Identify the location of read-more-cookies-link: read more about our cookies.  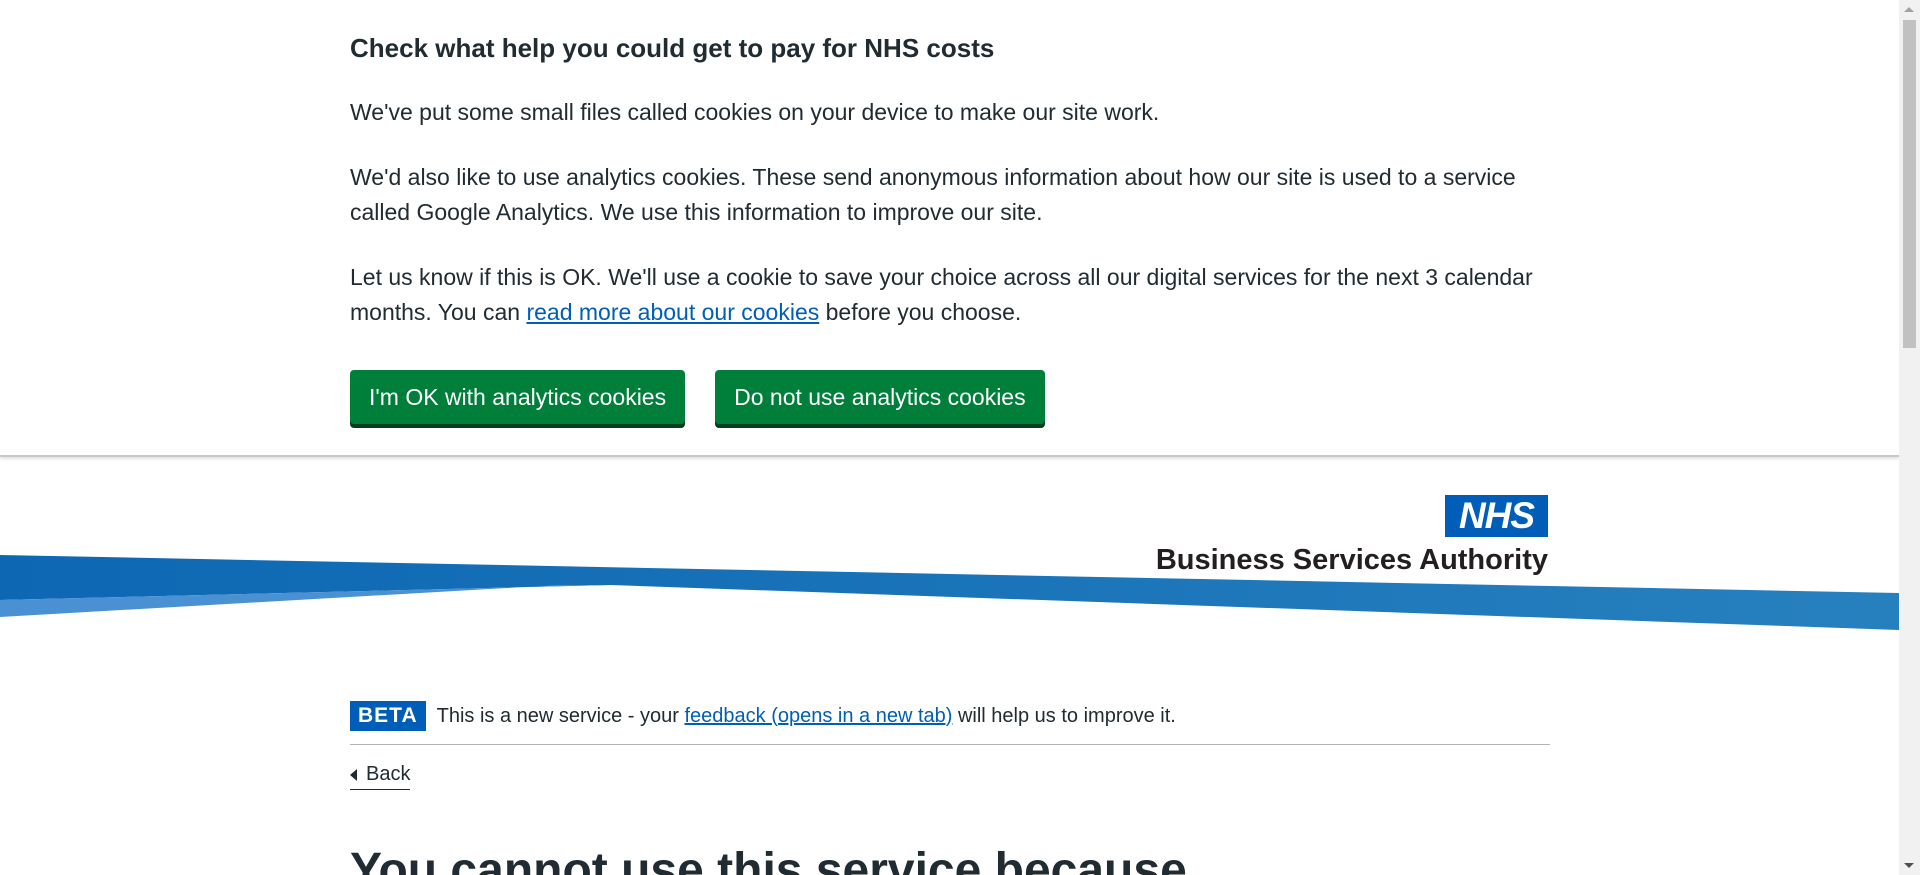
(672, 312).